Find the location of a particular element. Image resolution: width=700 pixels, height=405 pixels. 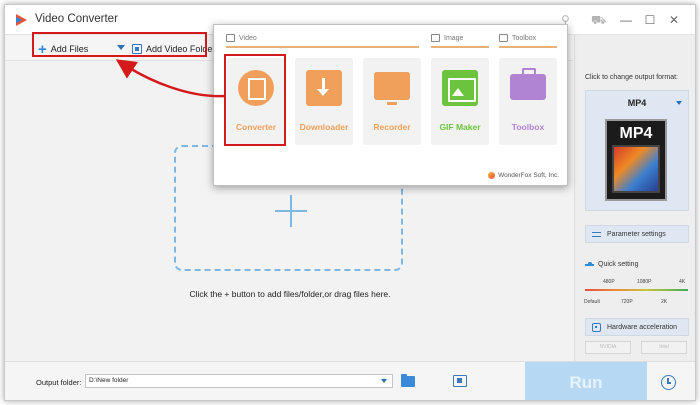

brand: WonderFox Soft, Inc. is located at coordinates (523, 175).